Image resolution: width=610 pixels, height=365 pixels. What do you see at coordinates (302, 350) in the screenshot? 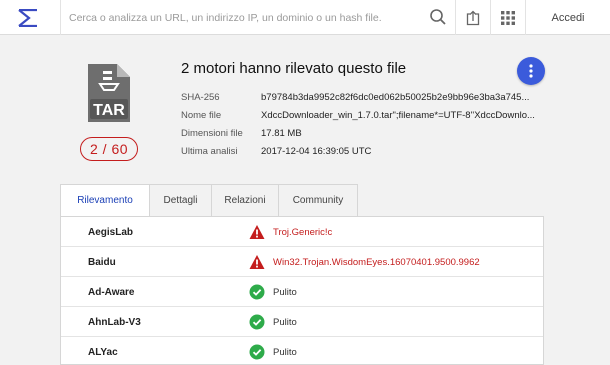
I see `detection-row: ALYac Pulito` at bounding box center [302, 350].